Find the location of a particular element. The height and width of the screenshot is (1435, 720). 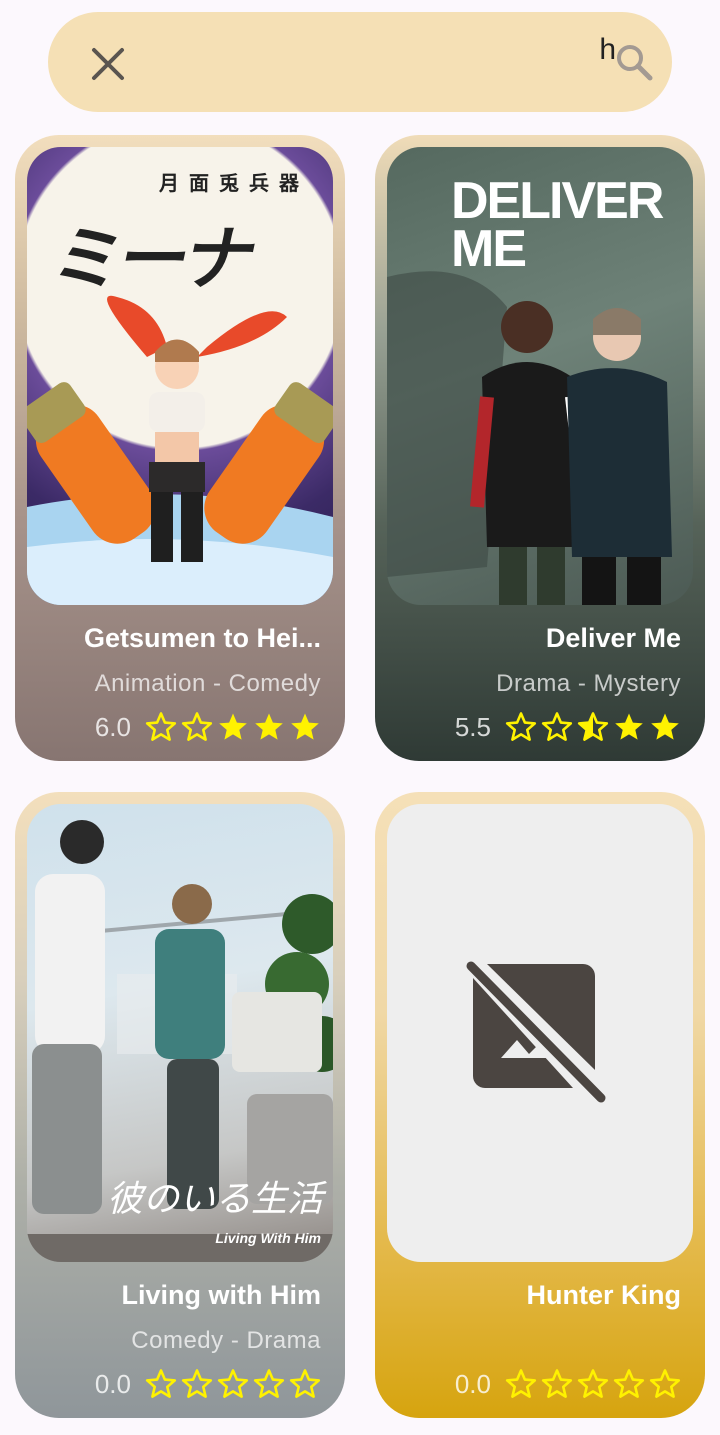

rating-row: 5.5 is located at coordinates (568, 727).